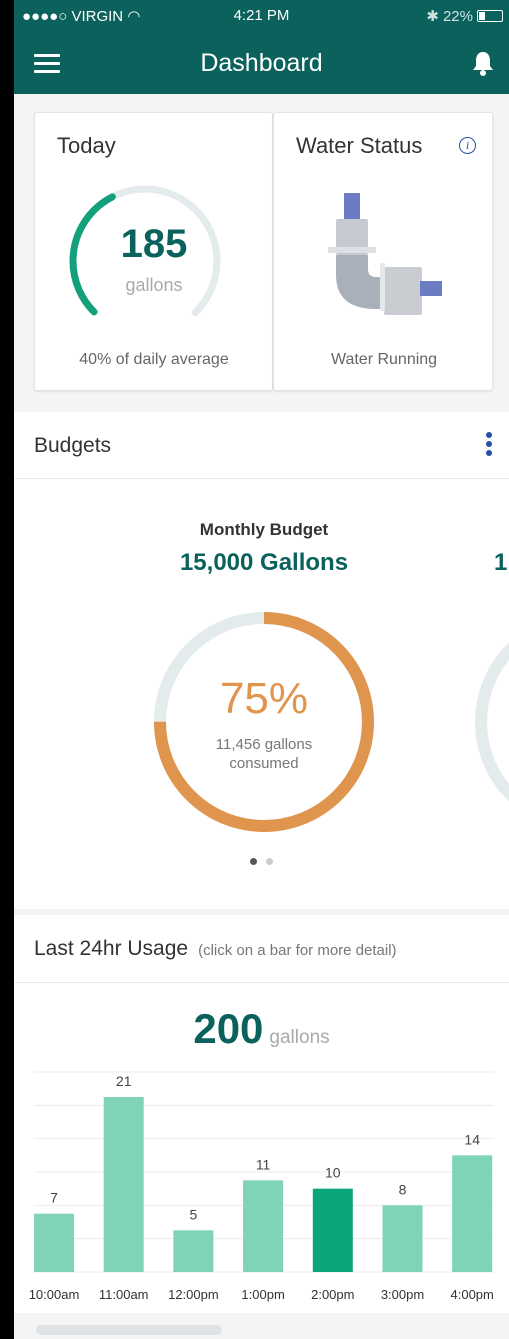 Image resolution: width=509 pixels, height=1339 pixels. Describe the element at coordinates (333, 1173) in the screenshot. I see `chart-value-label: 10` at that location.